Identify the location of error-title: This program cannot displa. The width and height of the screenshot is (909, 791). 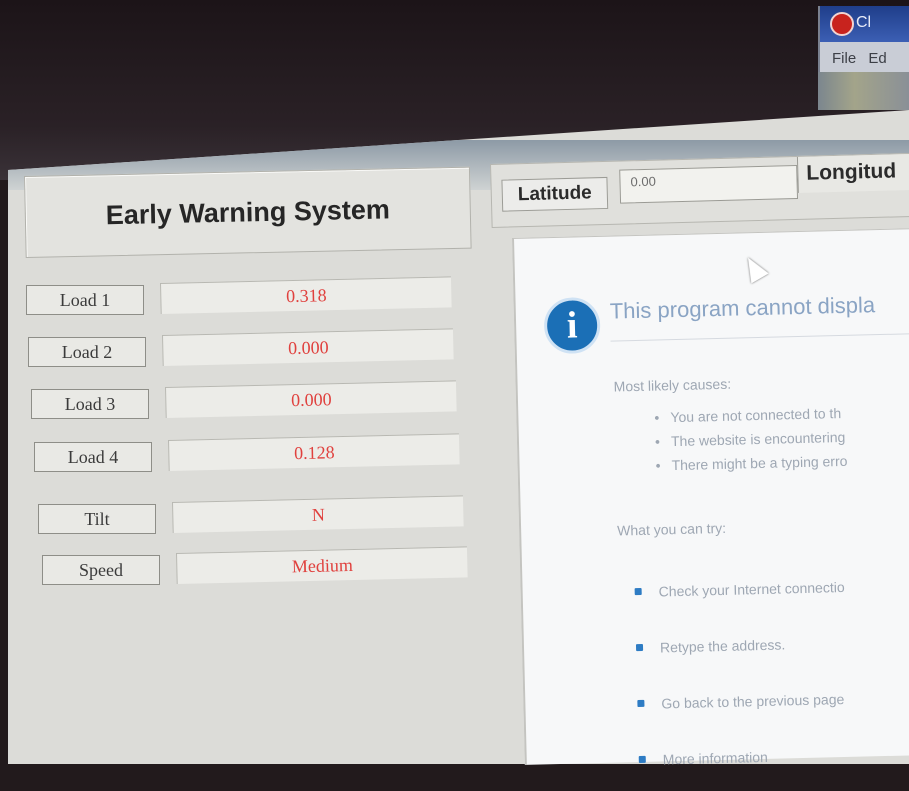
(742, 308).